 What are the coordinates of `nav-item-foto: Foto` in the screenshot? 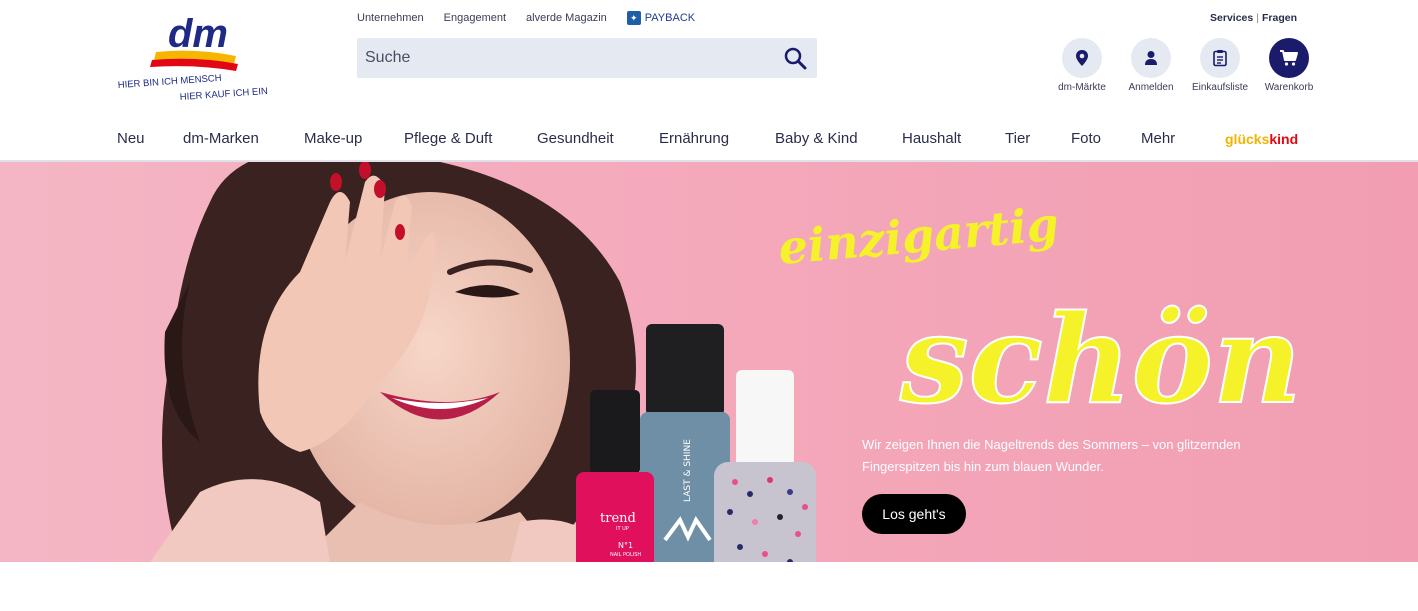 It's located at (1086, 138).